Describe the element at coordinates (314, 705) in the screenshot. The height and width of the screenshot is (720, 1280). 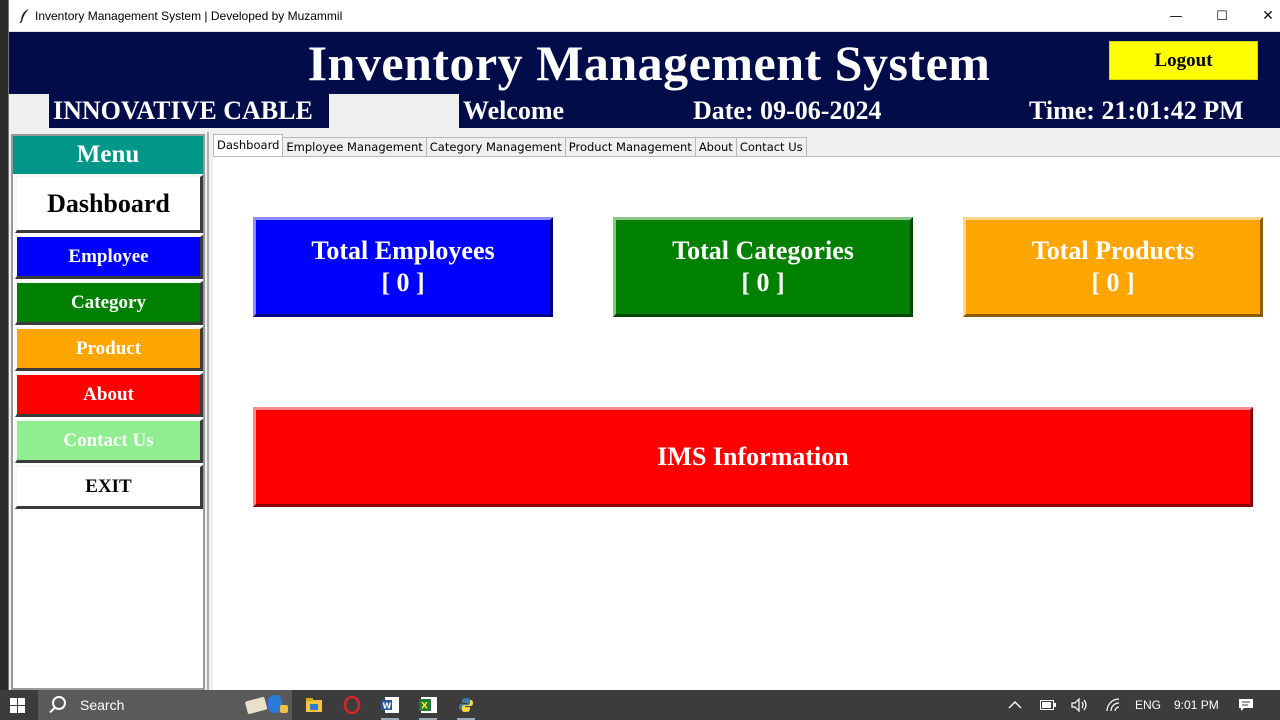
I see `file-explorer-icon` at that location.